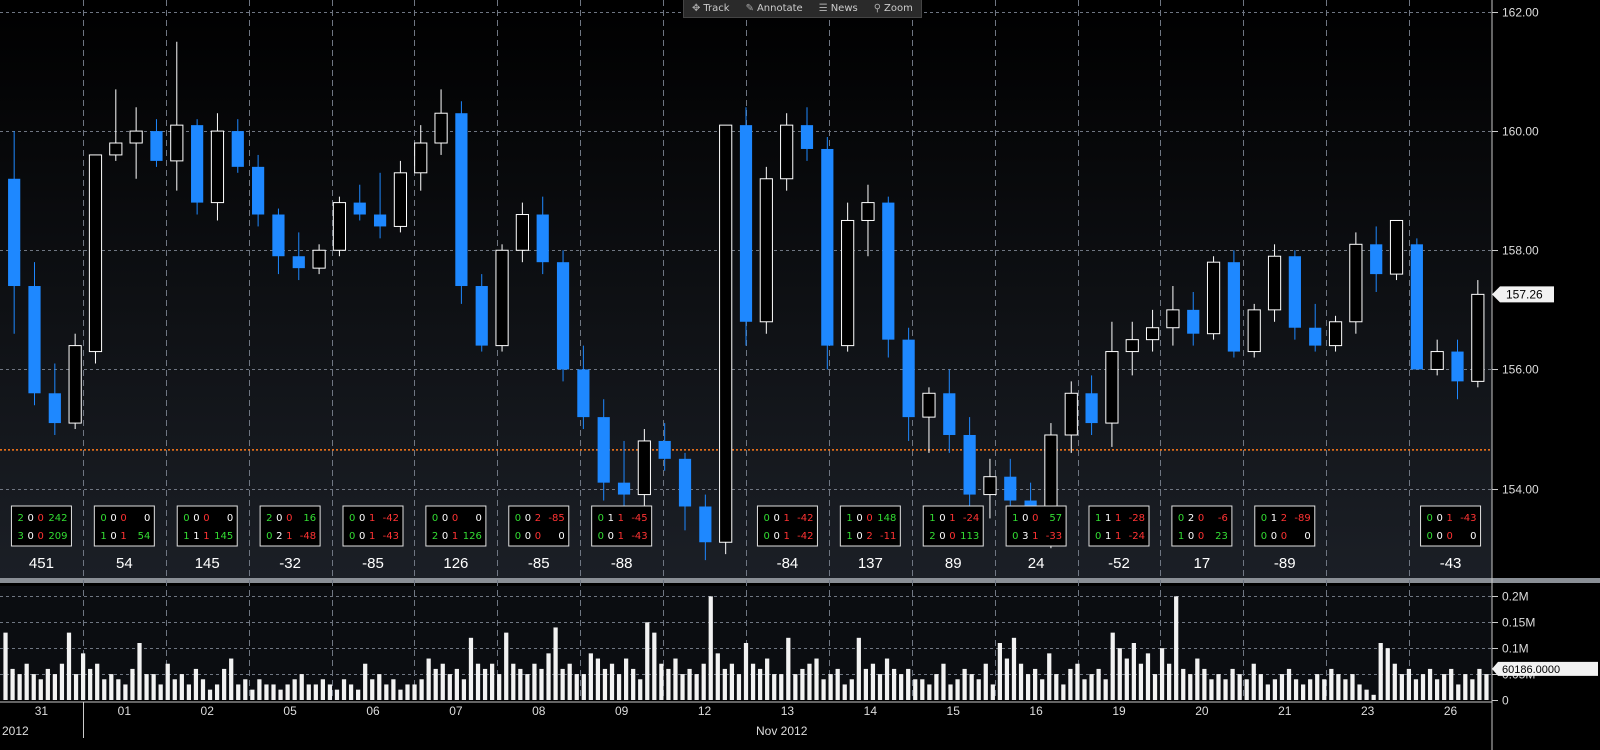  Describe the element at coordinates (1505, 701) in the screenshot. I see `volume-tick-label: 0` at that location.